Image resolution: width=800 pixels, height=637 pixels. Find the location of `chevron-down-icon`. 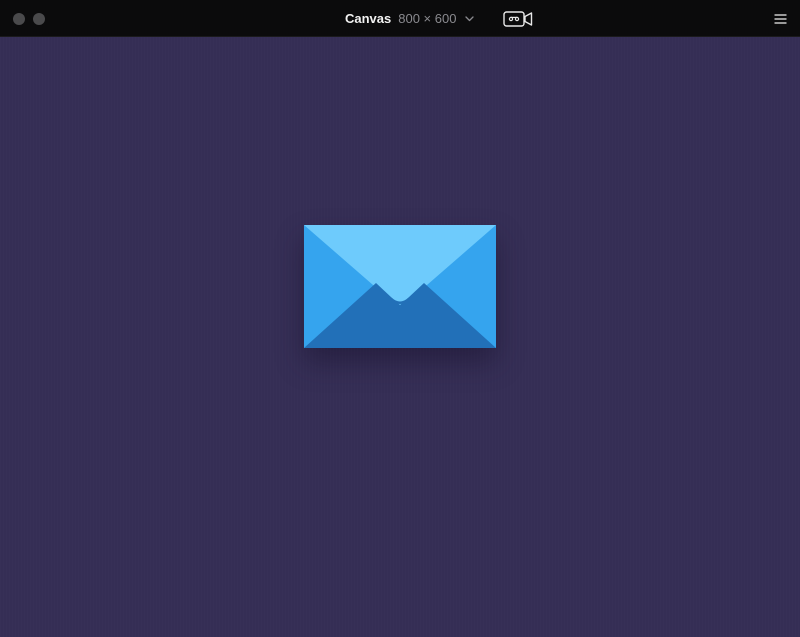

chevron-down-icon is located at coordinates (469, 19).